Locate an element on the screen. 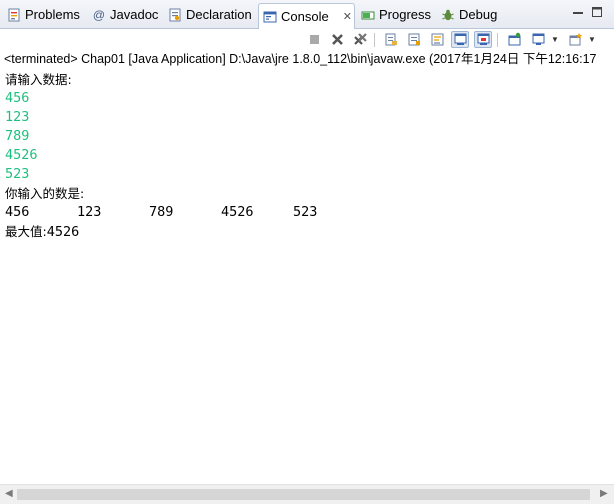 The image size is (614, 504). clear-console-button is located at coordinates (391, 39).